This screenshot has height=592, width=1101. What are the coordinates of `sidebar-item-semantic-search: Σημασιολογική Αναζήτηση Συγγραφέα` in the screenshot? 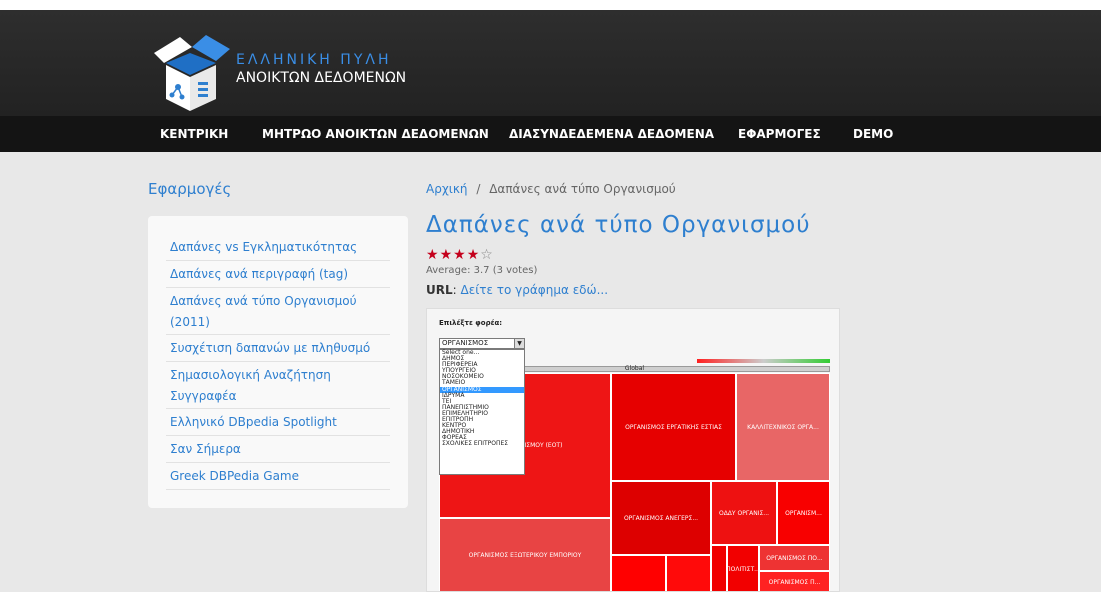 It's located at (280, 386).